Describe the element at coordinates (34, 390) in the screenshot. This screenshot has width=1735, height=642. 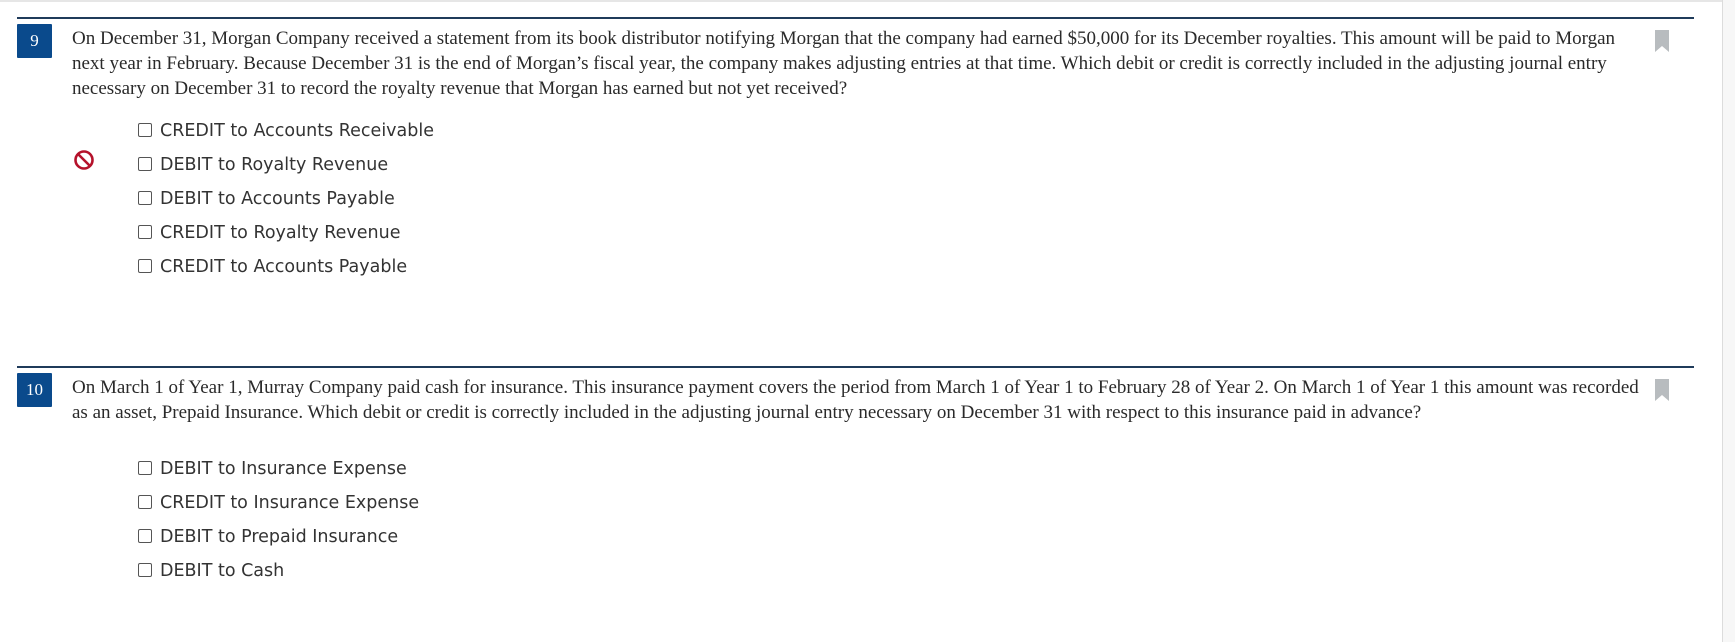
I see `question-number-badge: 10` at that location.